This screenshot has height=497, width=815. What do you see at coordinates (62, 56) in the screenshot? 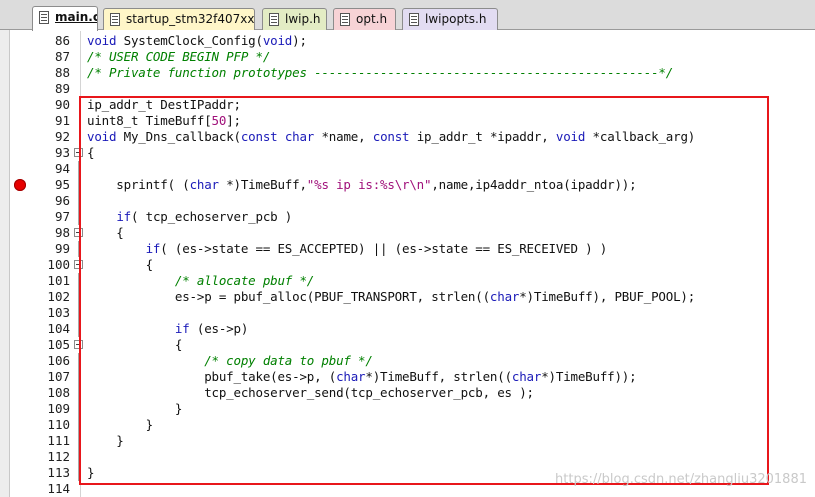
I see `line-number: 87` at bounding box center [62, 56].